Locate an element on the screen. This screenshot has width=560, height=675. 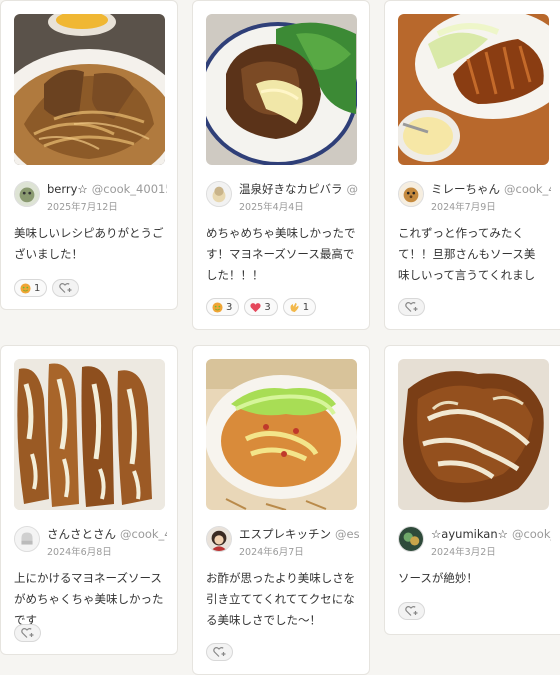
post-date: 2024年3月2日 is located at coordinates (463, 552).